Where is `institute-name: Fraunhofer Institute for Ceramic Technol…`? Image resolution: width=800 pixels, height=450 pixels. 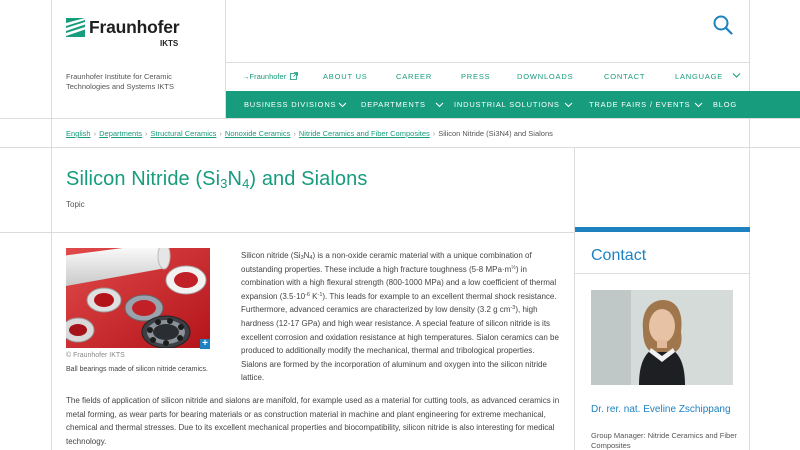
institute-name: Fraunhofer Institute for Ceramic Technol… is located at coordinates (141, 82).